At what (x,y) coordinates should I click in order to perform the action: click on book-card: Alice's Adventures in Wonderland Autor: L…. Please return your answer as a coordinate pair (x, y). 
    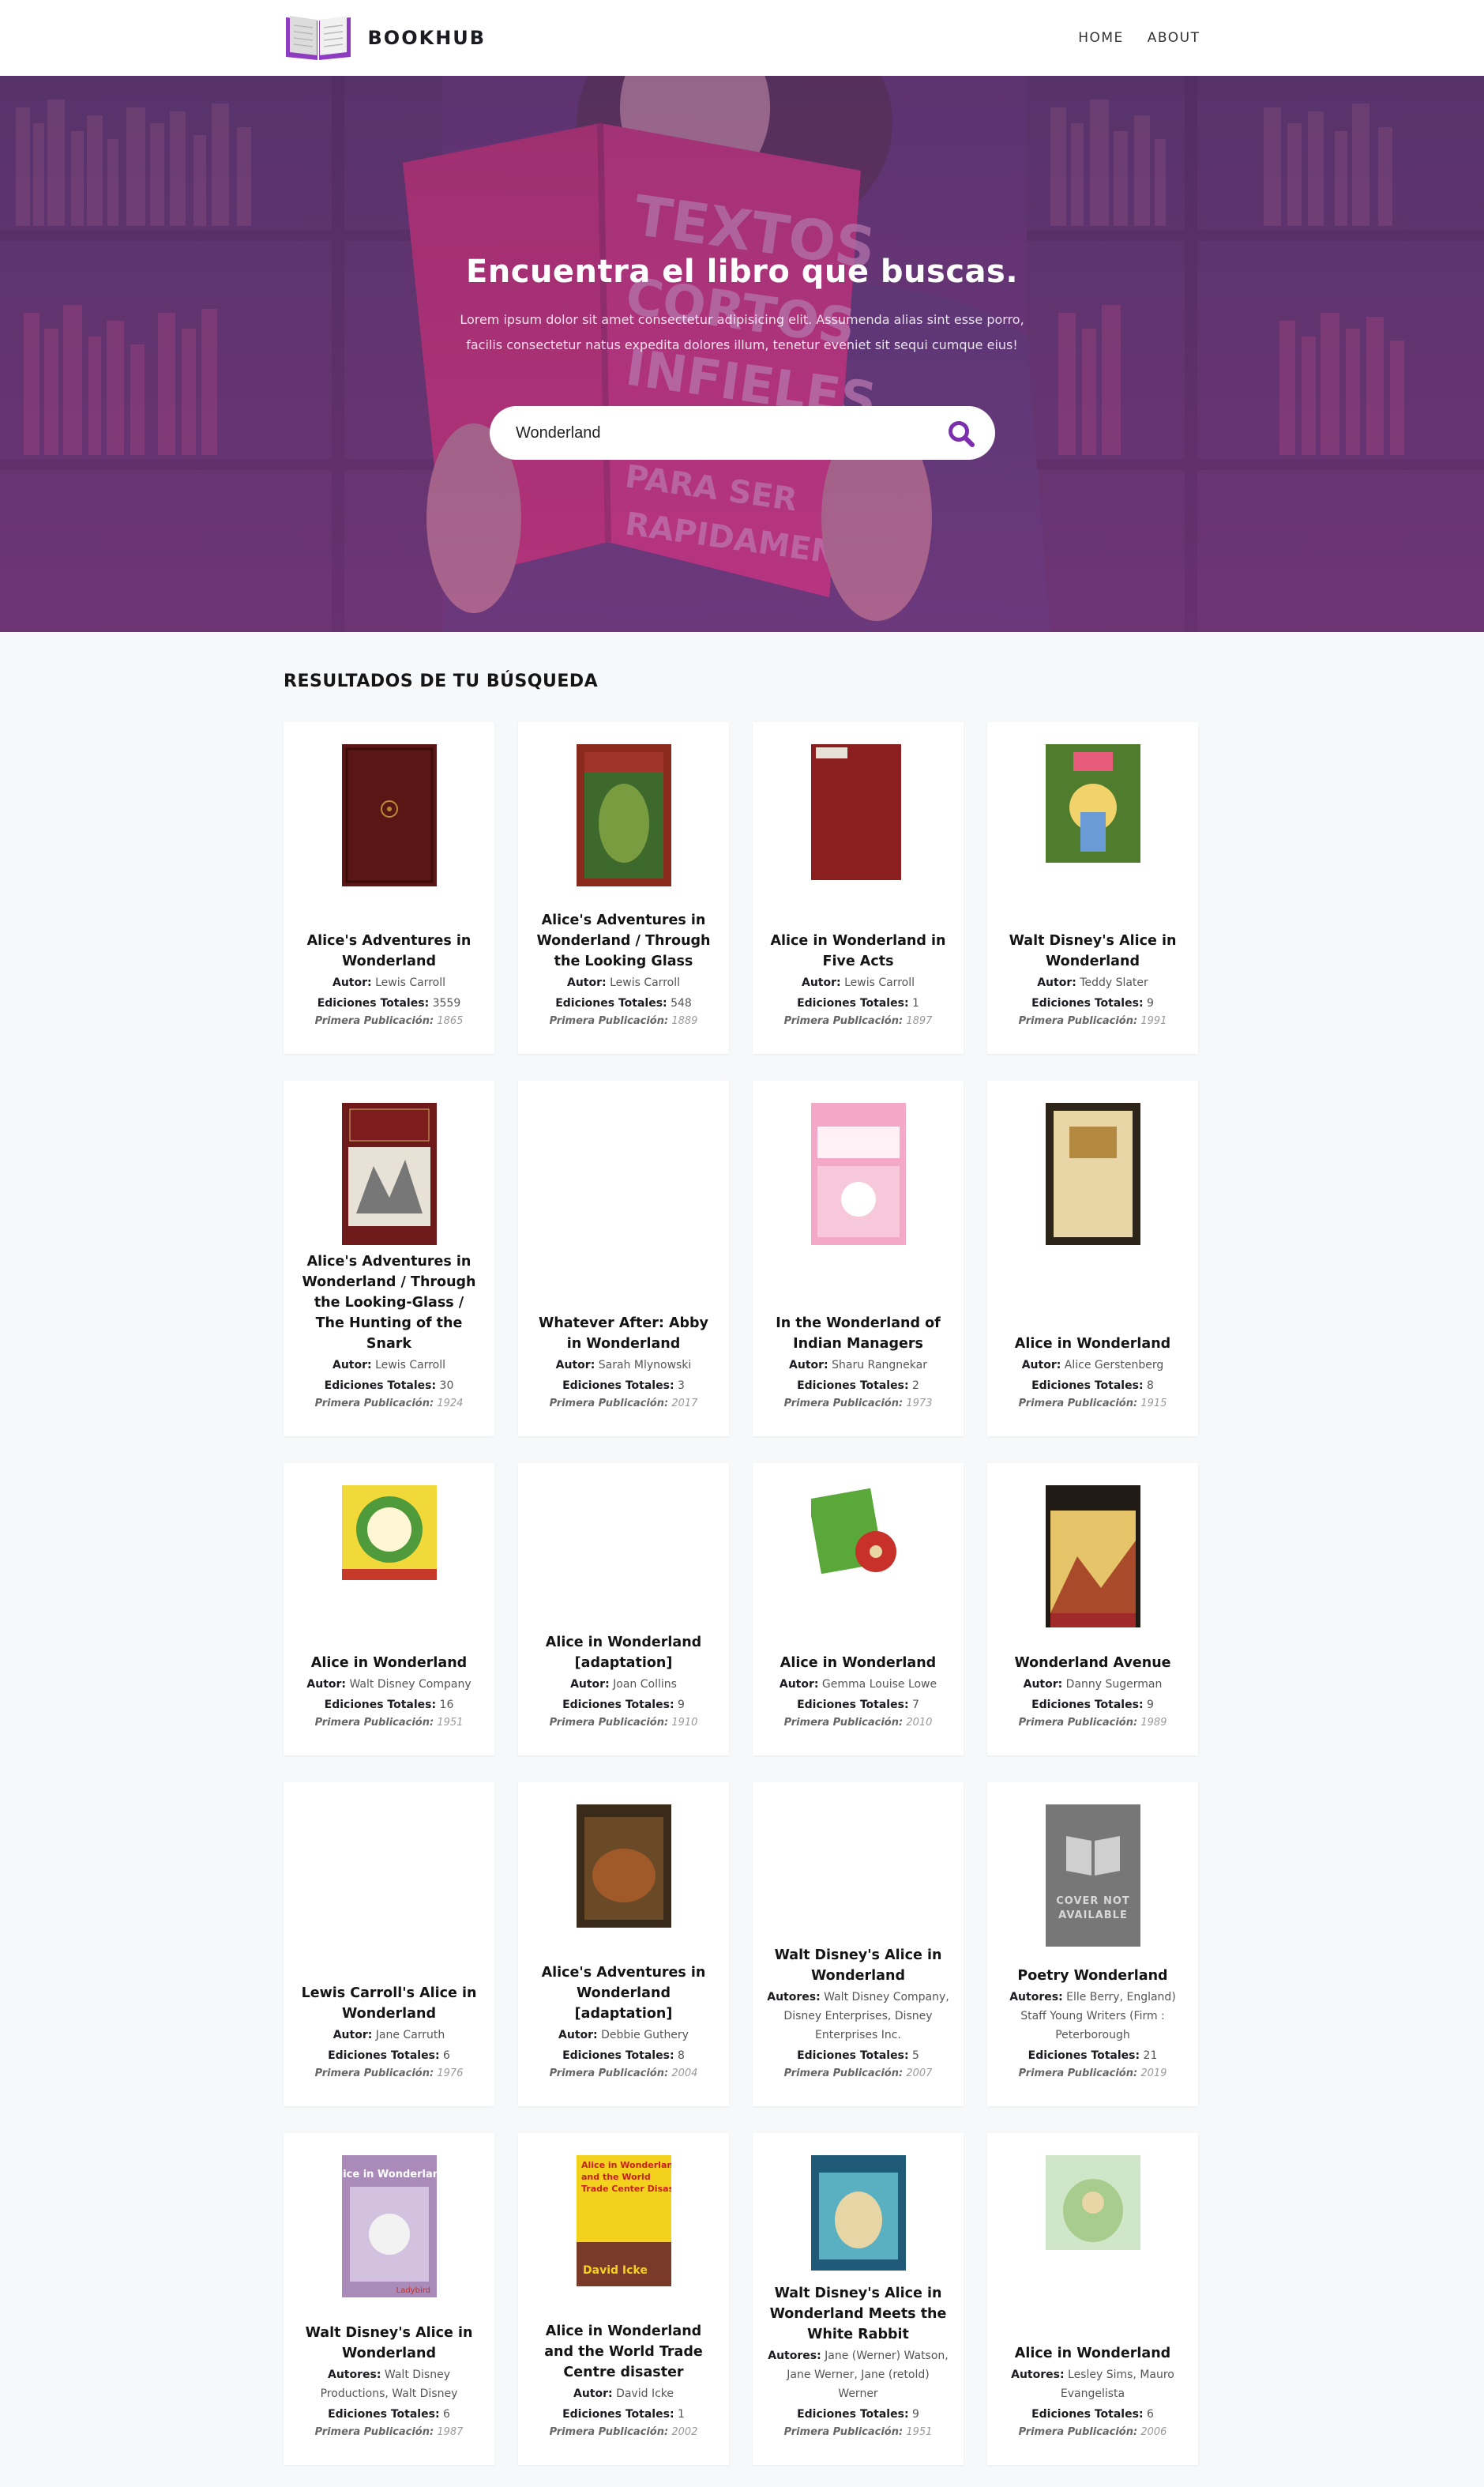
    Looking at the image, I should click on (389, 888).